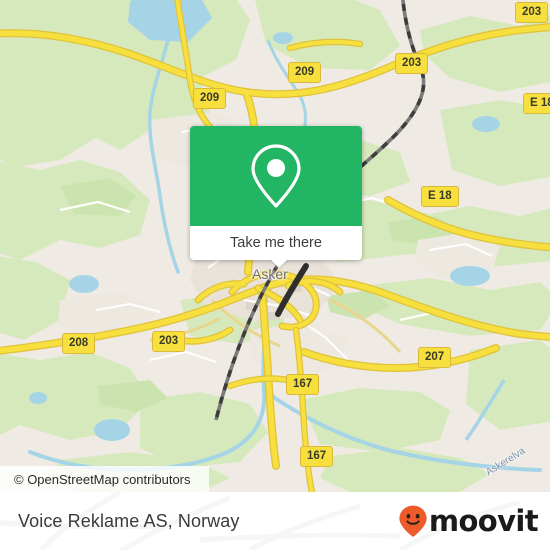 The height and width of the screenshot is (550, 550). Describe the element at coordinates (279, 263) in the screenshot. I see `card-pointer-tail` at that location.